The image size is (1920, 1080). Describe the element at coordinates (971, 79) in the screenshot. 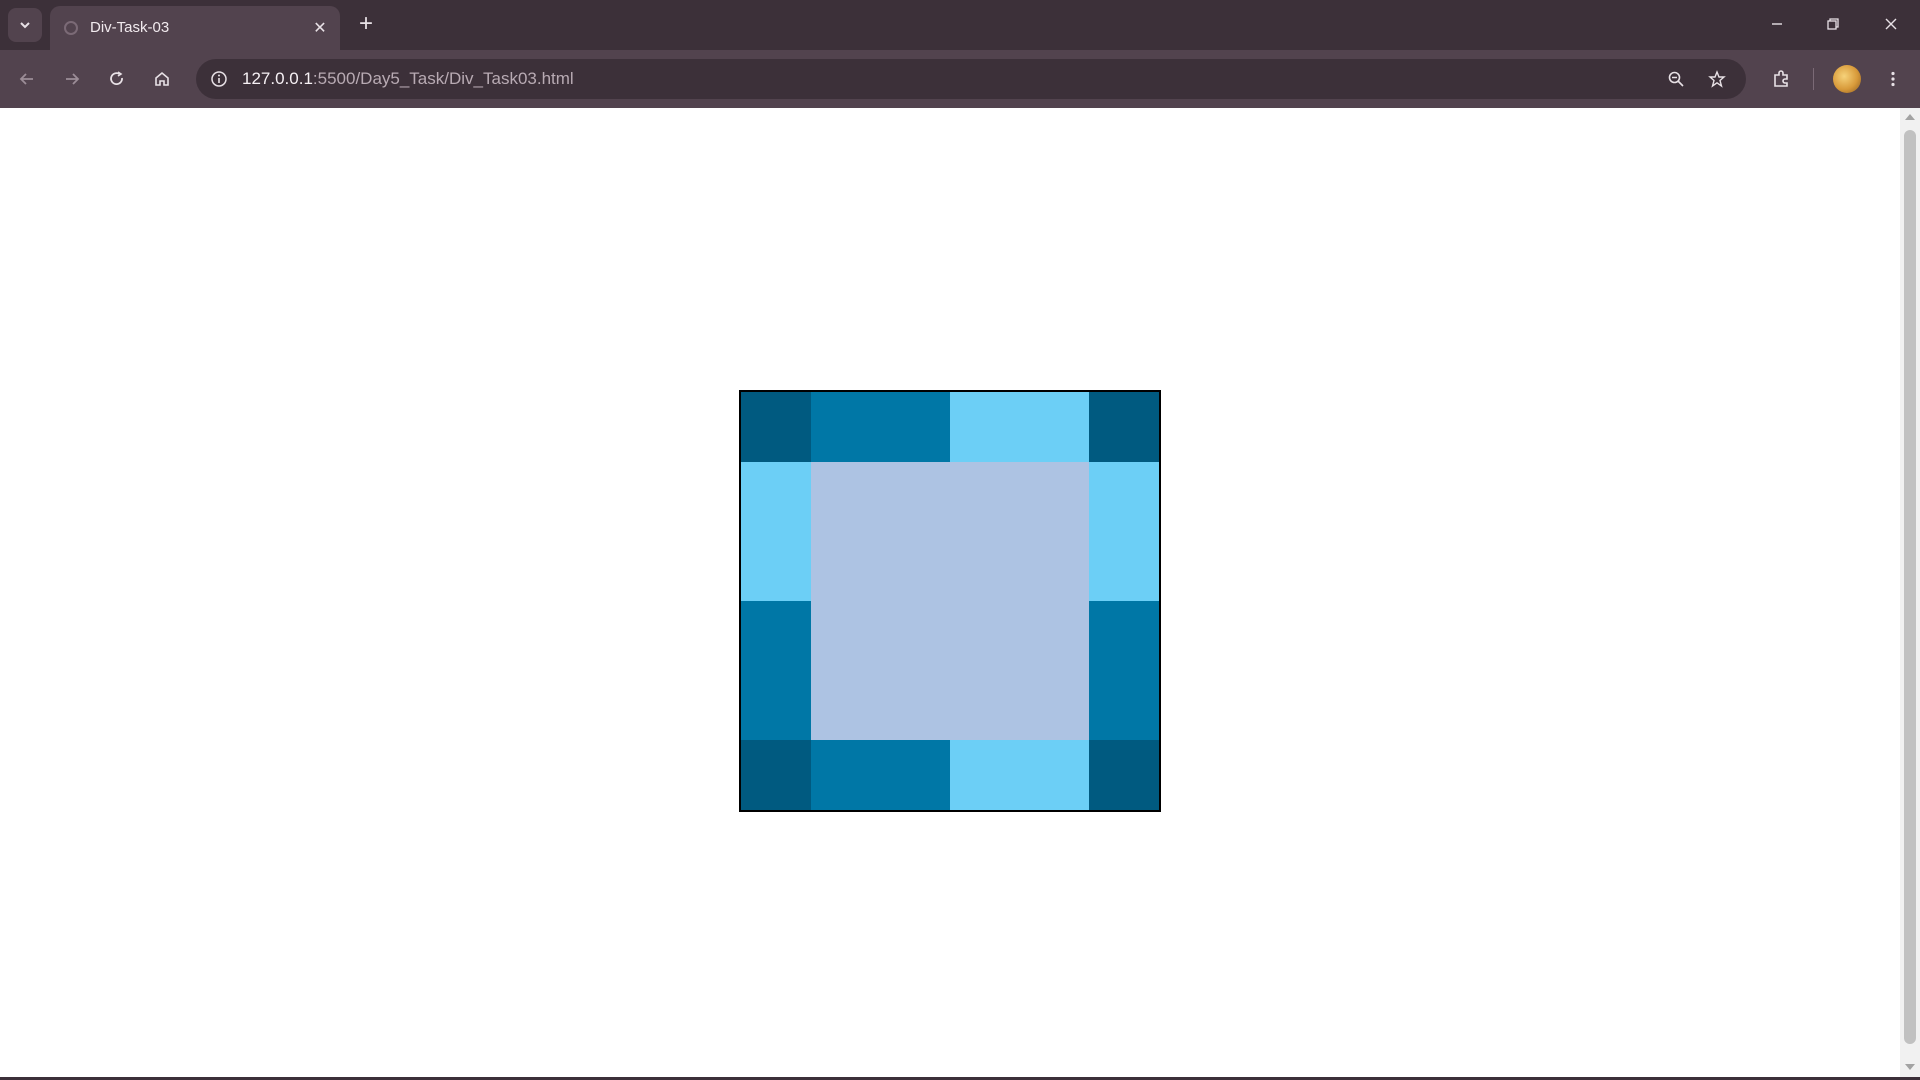

I see `address-bar: 127.0.0.1:5500/Day5_Task/Div_Task03.html` at that location.